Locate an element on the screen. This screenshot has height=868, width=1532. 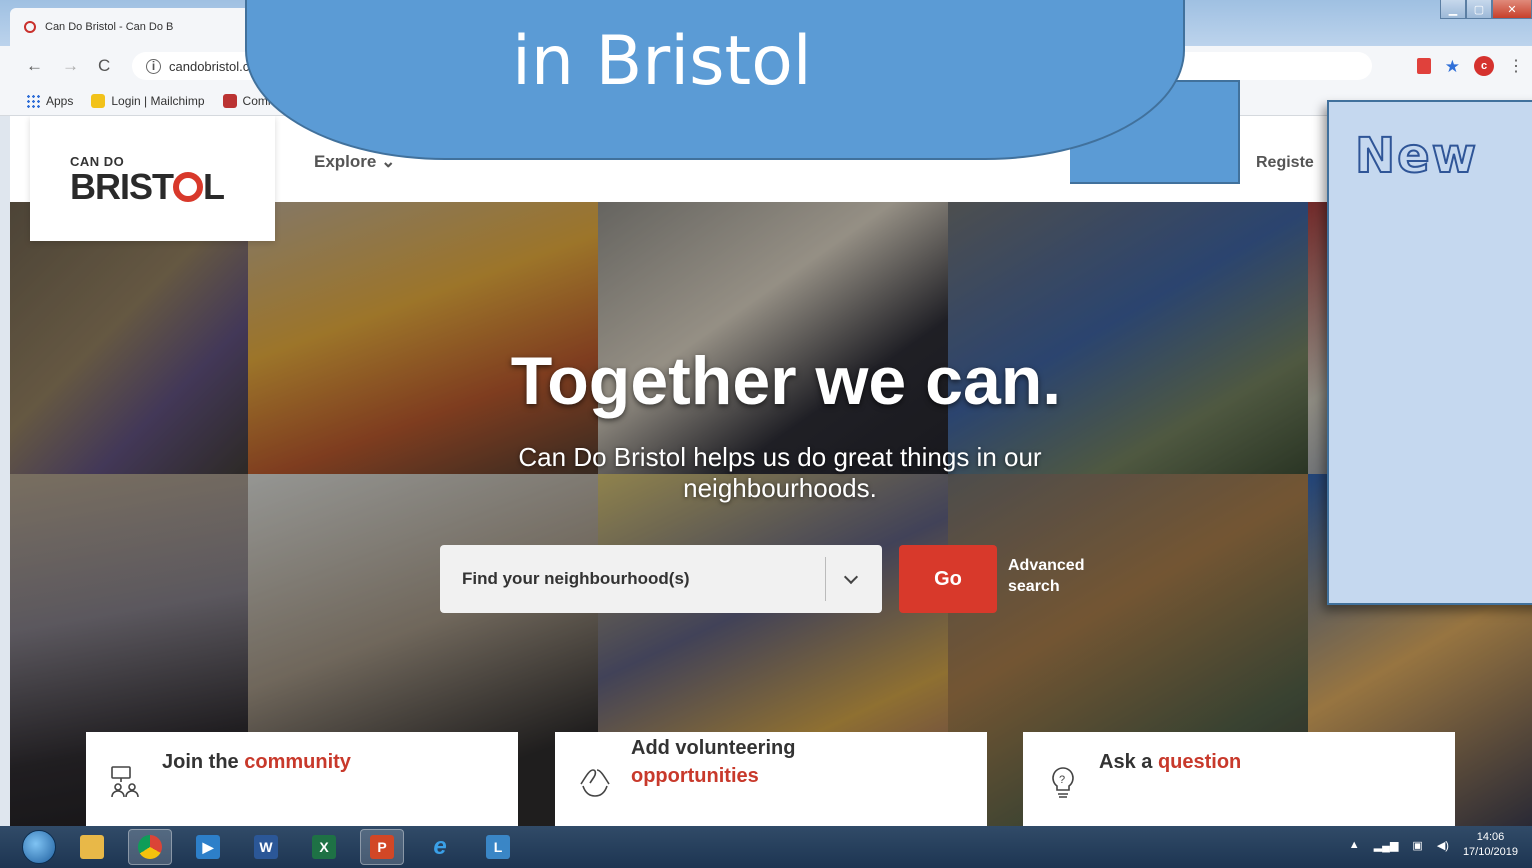
card-highlight: question is located at coordinates (1199, 761).